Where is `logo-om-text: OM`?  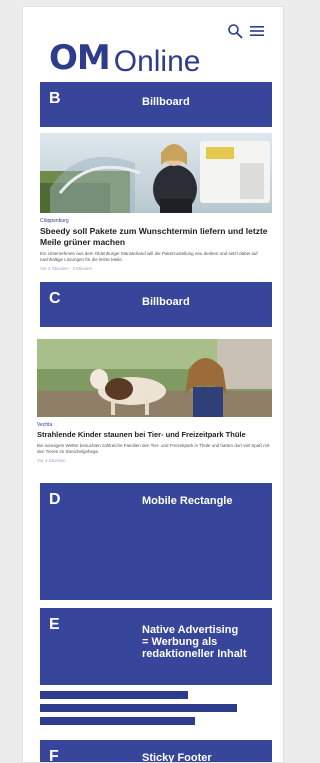
logo-om-text: OM is located at coordinates (80, 58).